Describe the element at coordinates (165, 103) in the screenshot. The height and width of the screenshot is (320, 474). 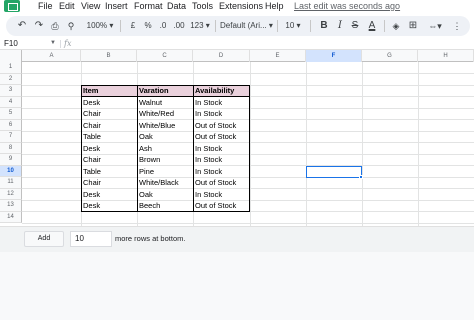
I see `table-cell: Walnut` at that location.